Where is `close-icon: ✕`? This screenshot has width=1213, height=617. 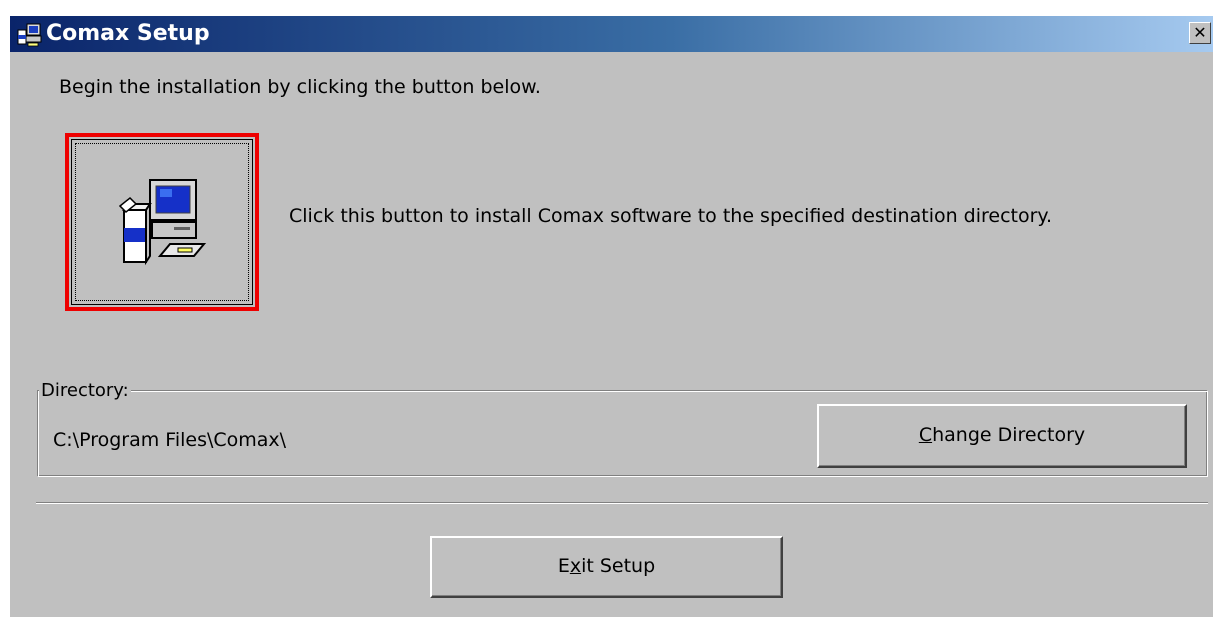 close-icon: ✕ is located at coordinates (1200, 32).